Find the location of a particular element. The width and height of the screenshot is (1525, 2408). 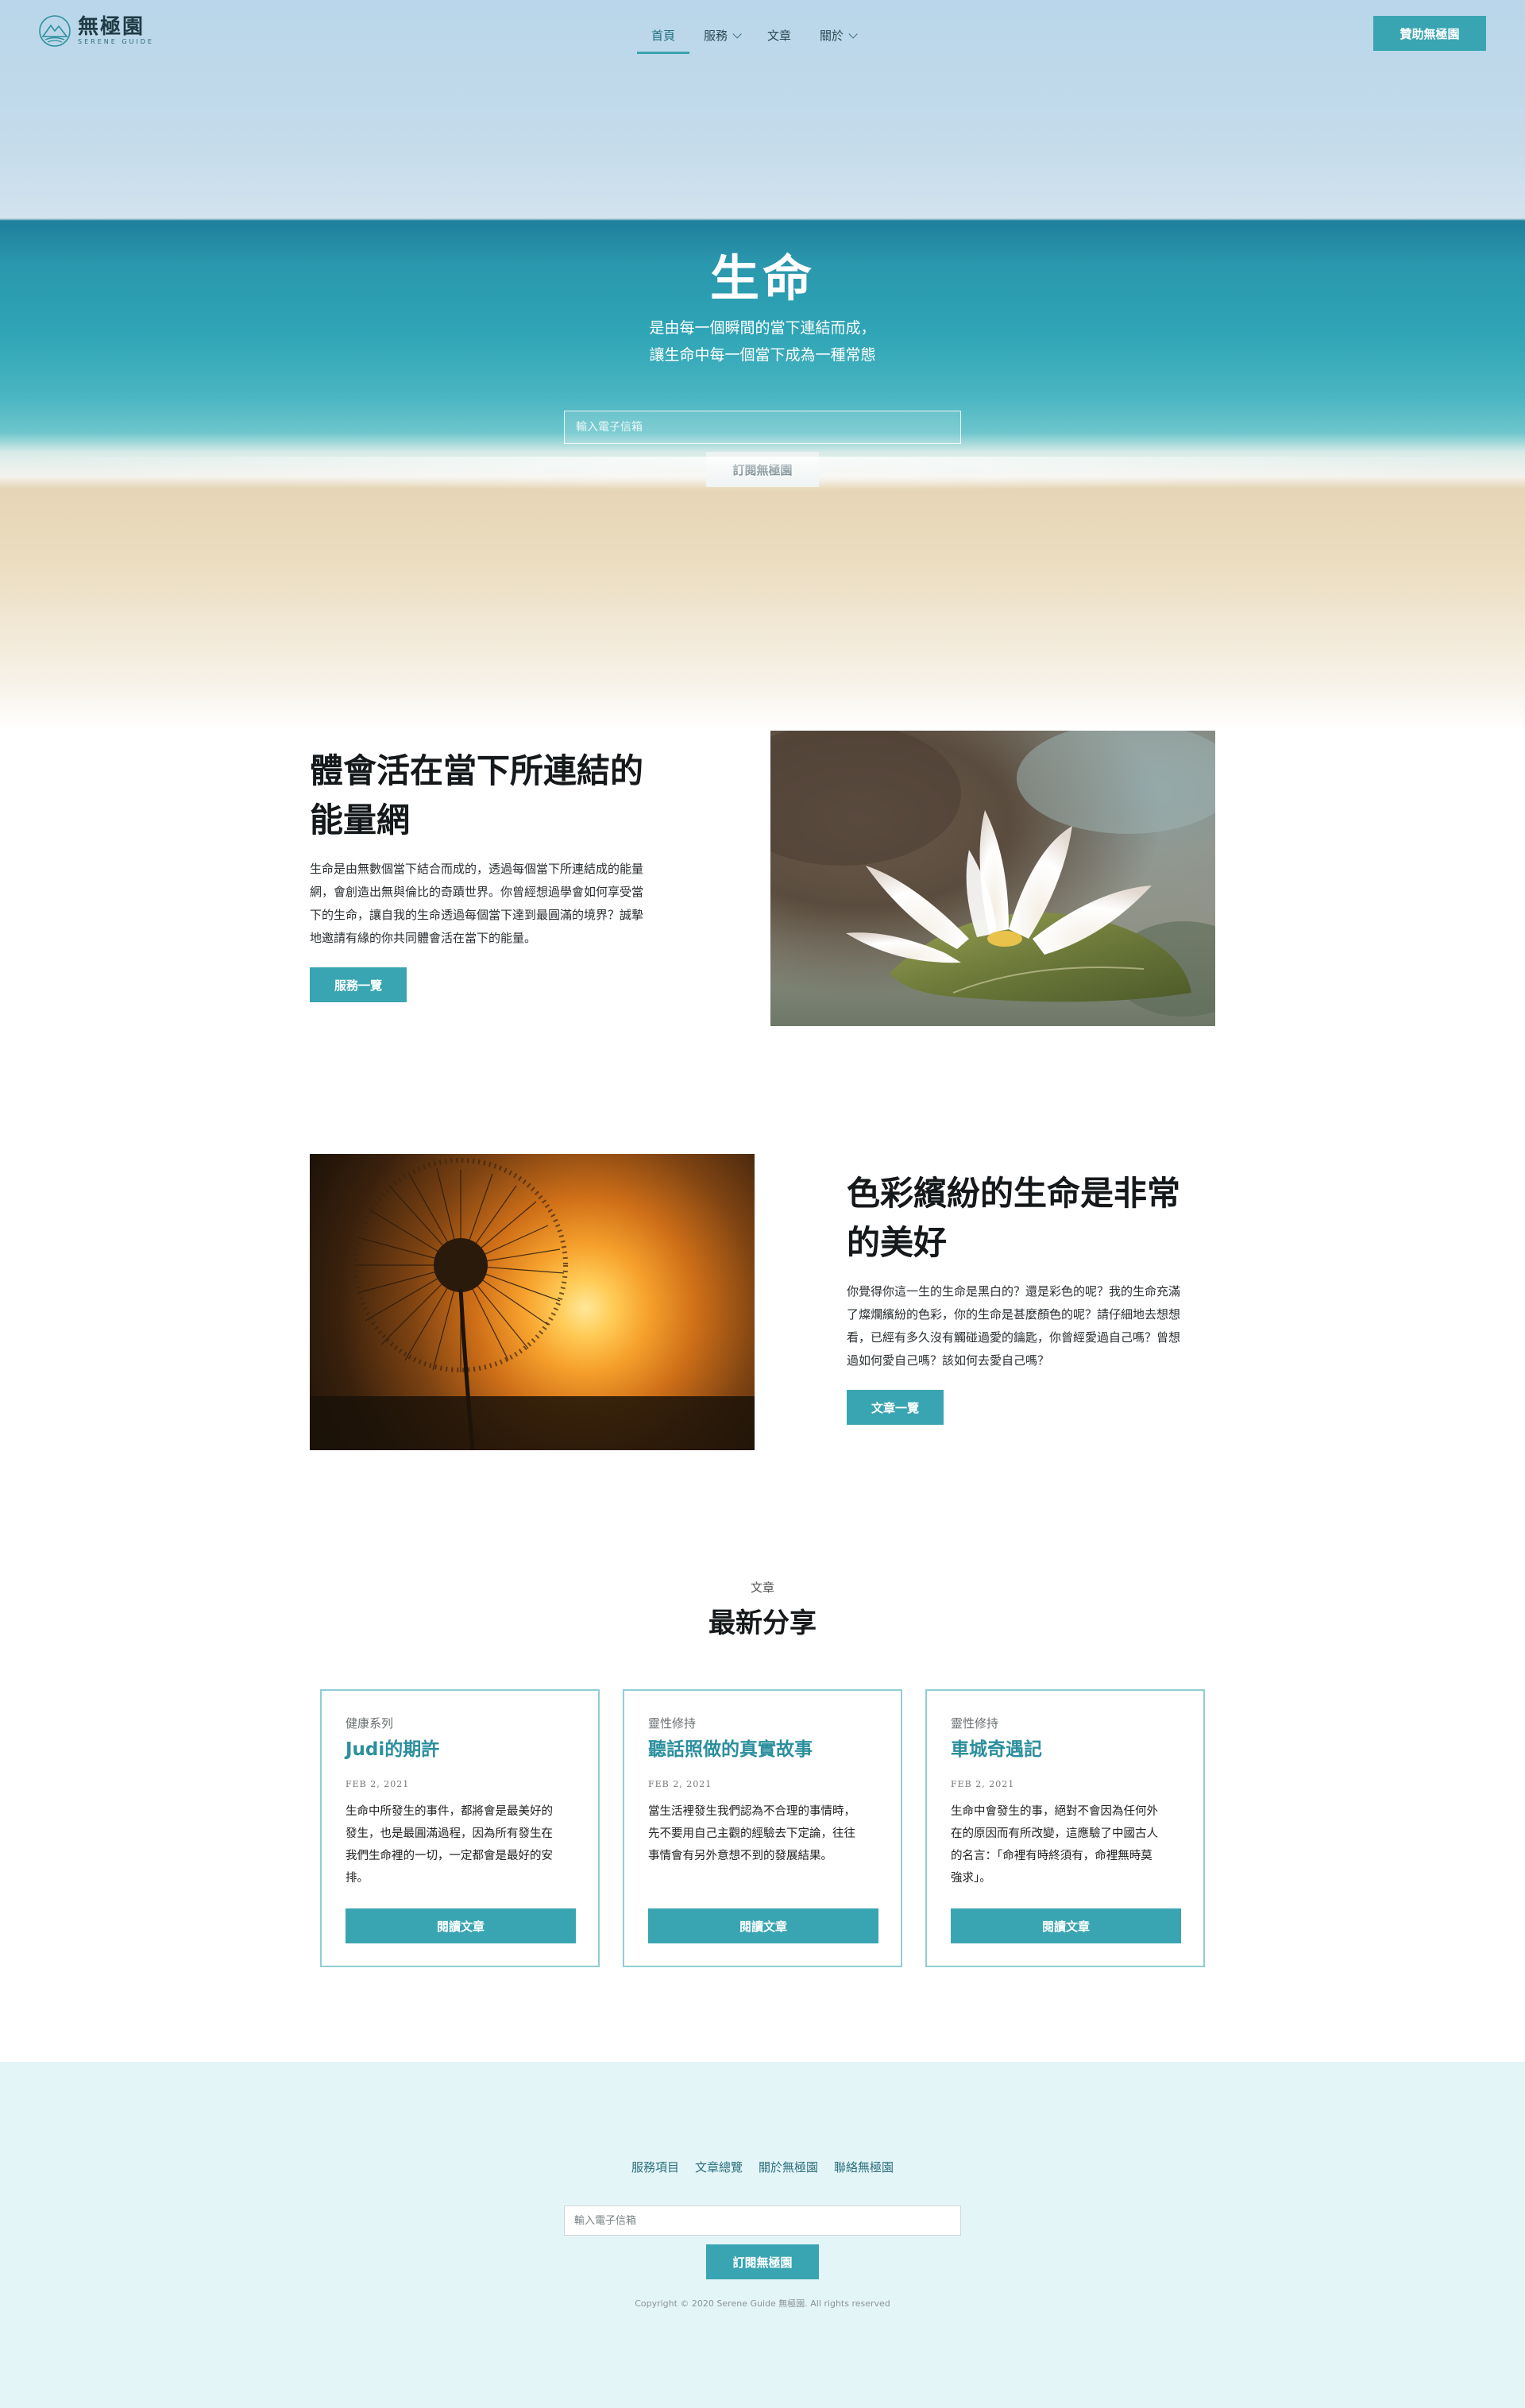

excerpt-line: 事情會有另外意想不到的發展結果。 is located at coordinates (740, 1856).